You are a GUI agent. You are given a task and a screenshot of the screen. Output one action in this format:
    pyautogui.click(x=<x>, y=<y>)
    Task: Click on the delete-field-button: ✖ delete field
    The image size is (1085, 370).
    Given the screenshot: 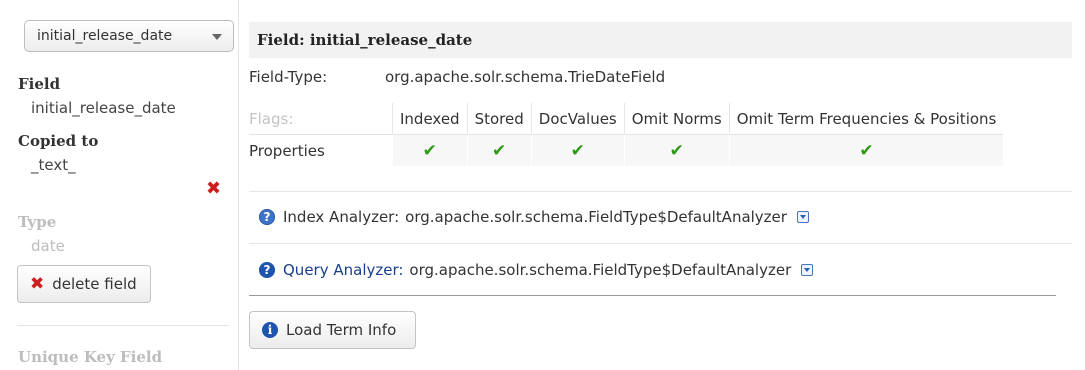 What is the action you would take?
    pyautogui.click(x=84, y=284)
    